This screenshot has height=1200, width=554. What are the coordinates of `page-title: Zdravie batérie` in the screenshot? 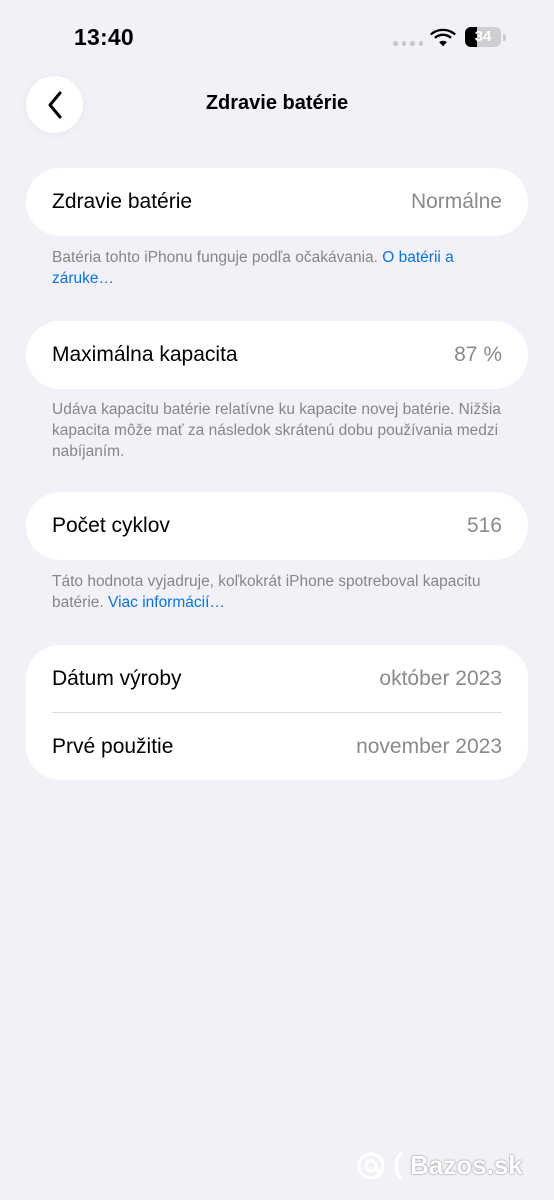 It's located at (277, 103).